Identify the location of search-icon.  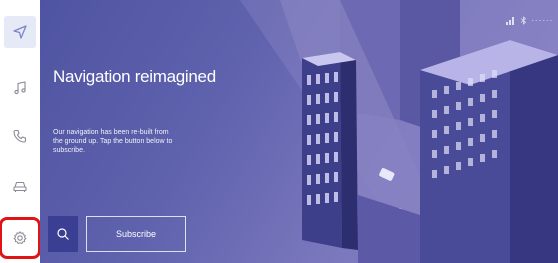
(63, 234).